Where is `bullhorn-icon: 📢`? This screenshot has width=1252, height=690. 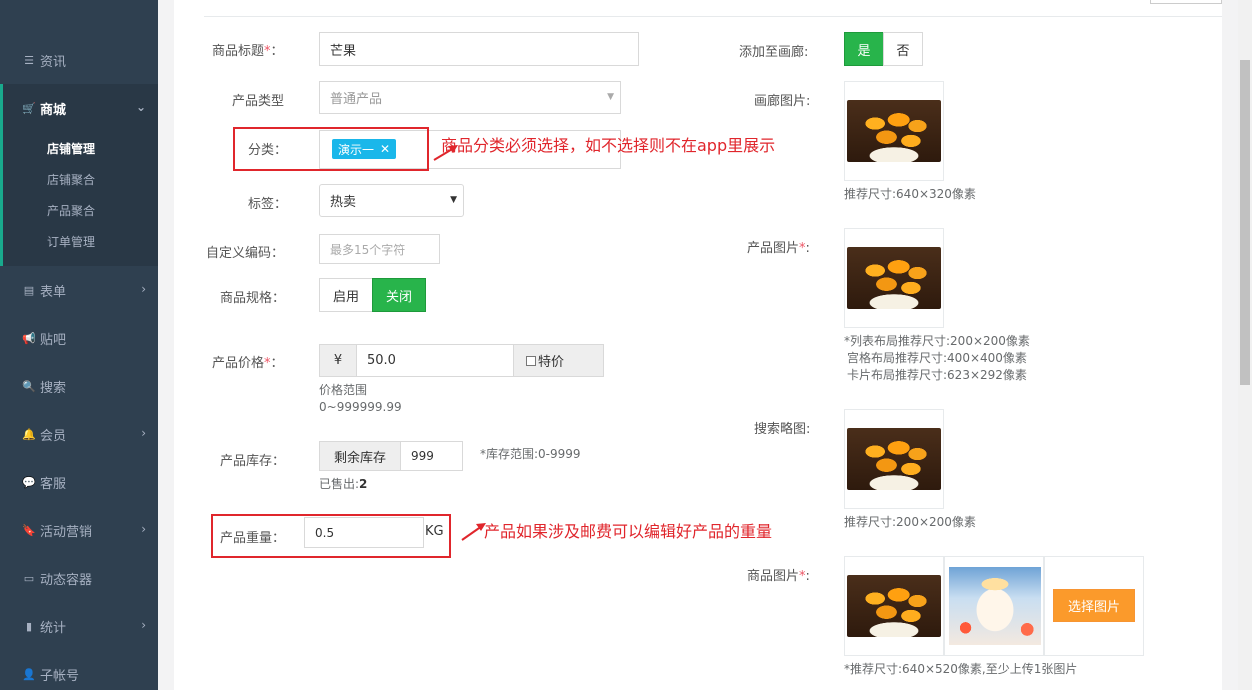
bullhorn-icon: 📢 is located at coordinates (29, 338).